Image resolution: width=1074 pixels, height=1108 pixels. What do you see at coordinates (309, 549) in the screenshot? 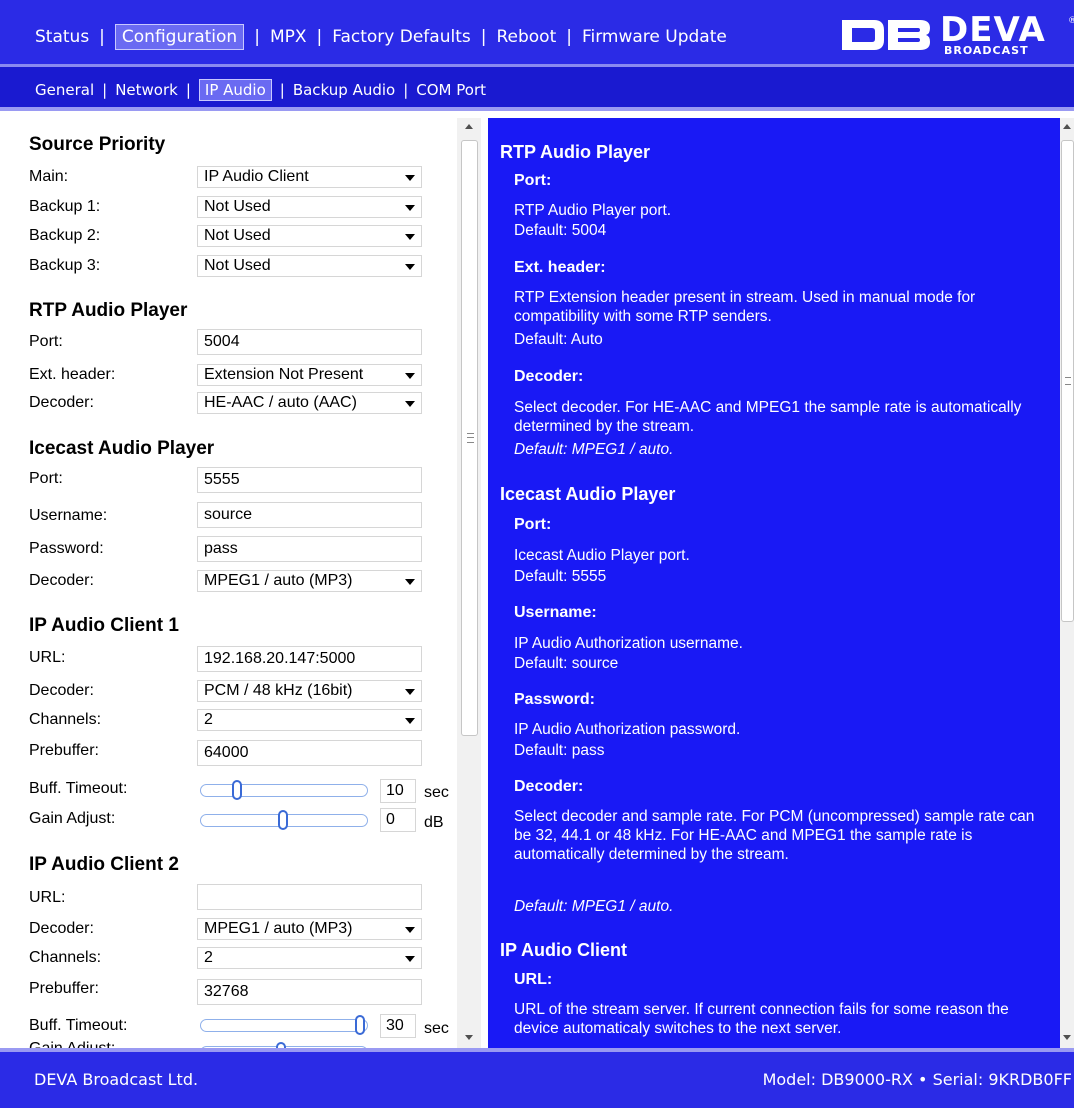
I see `icecast-password-input: pass` at bounding box center [309, 549].